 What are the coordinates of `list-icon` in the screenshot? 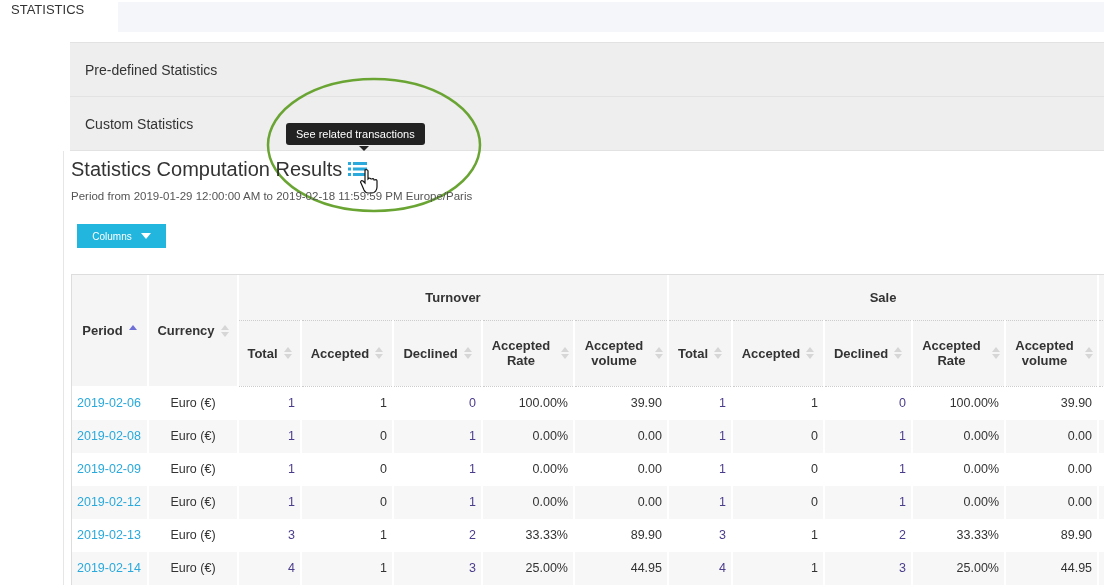 It's located at (358, 169).